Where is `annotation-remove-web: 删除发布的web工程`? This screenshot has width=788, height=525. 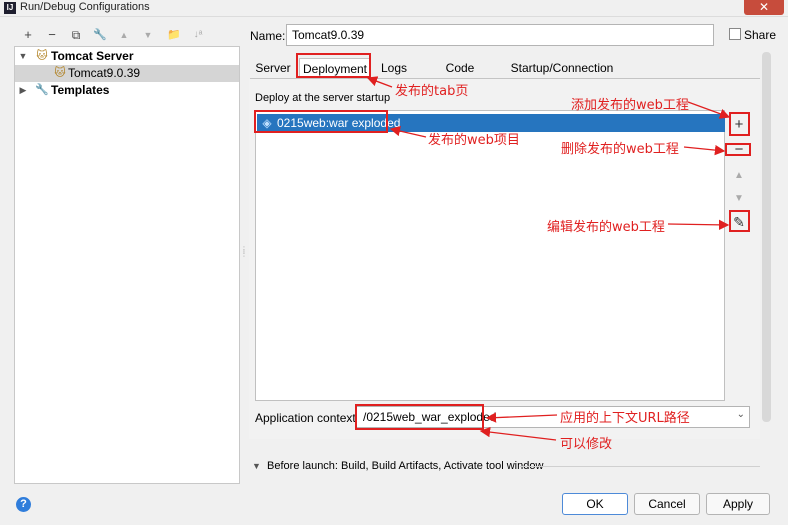 annotation-remove-web: 删除发布的web工程 is located at coordinates (620, 149).